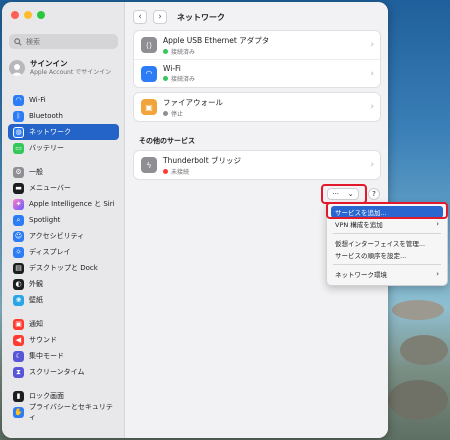 Image resolution: width=450 pixels, height=440 pixels. What do you see at coordinates (65, 73) in the screenshot?
I see `apple-account-signin: サインイン Apple Account でサインイン` at bounding box center [65, 73].